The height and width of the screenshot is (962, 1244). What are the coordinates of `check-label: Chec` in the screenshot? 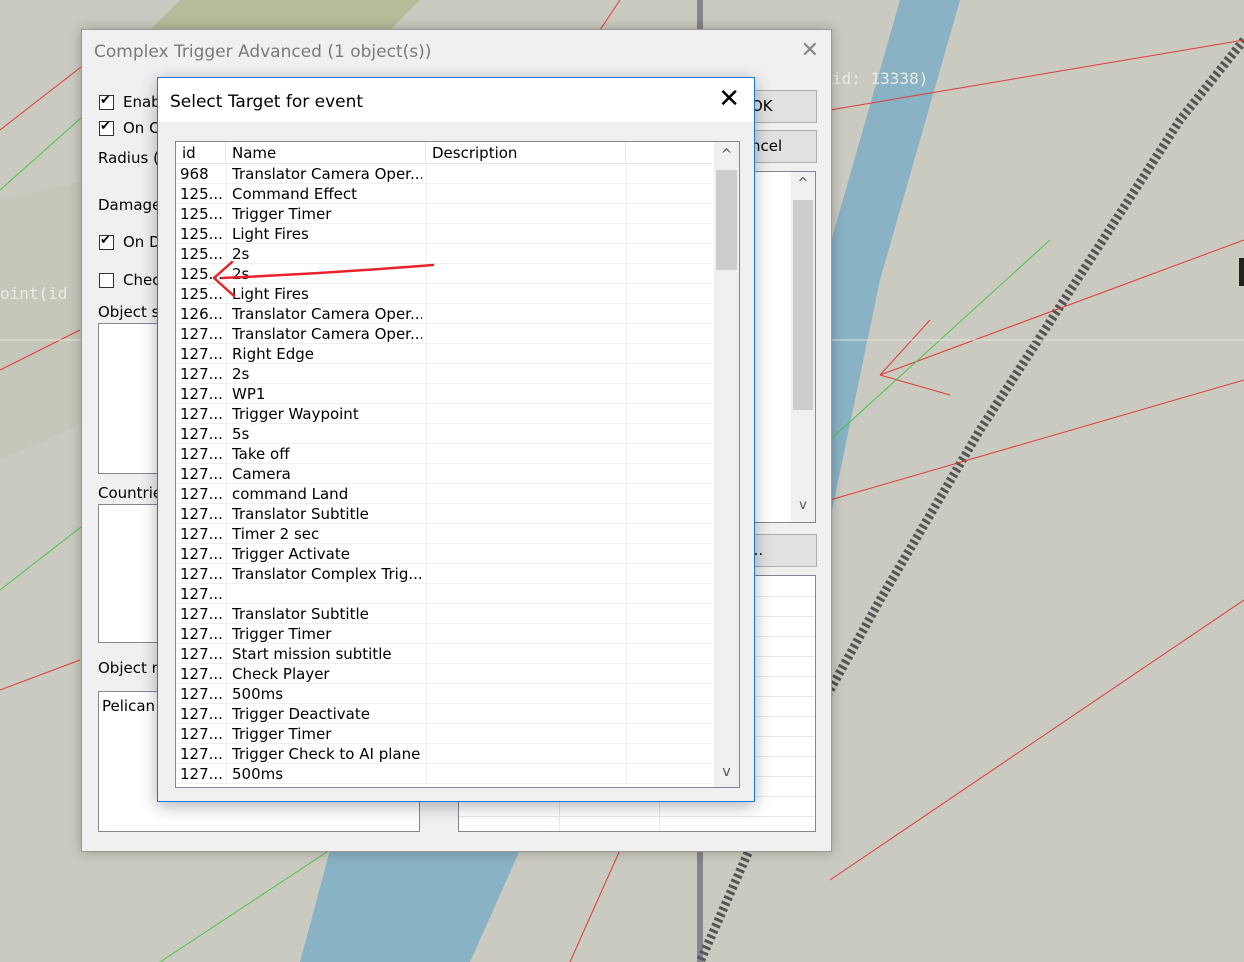 It's located at (142, 280).